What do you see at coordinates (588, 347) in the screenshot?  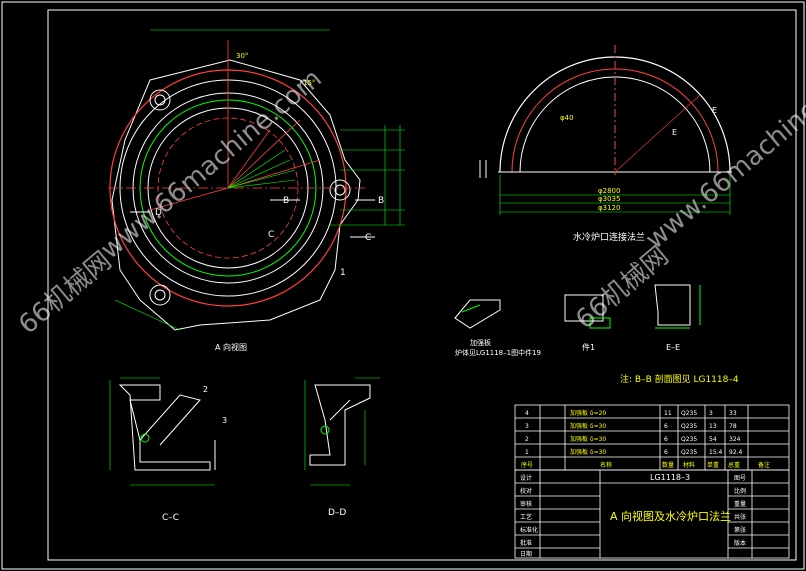 I see `detail1-title: 件1` at bounding box center [588, 347].